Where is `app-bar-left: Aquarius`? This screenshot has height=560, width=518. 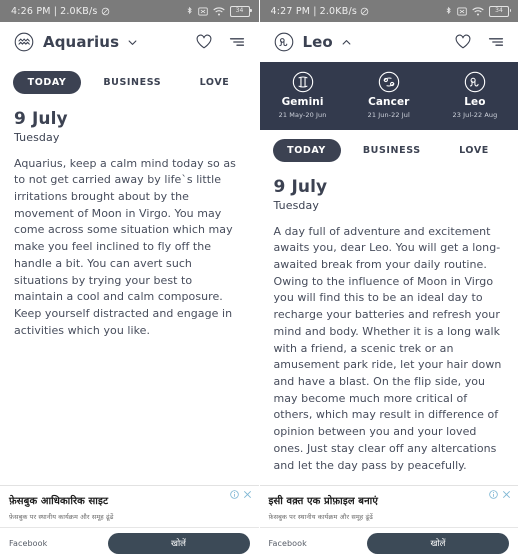
app-bar-left: Aquarius is located at coordinates (129, 42).